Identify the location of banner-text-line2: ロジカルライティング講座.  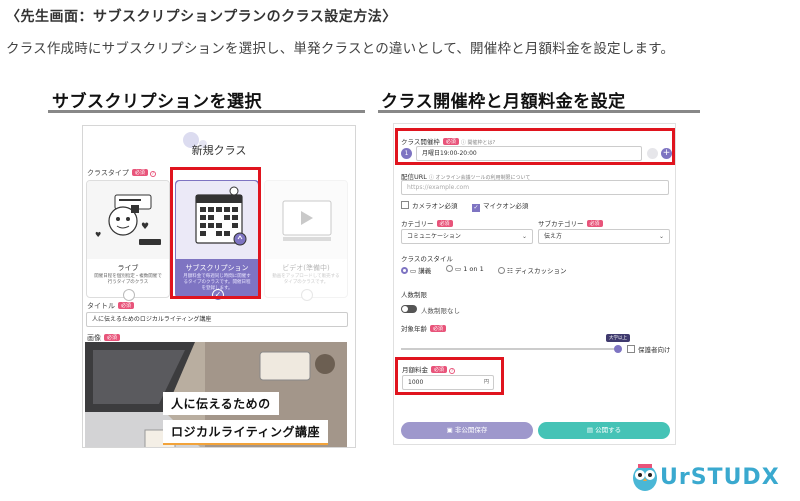
(246, 432).